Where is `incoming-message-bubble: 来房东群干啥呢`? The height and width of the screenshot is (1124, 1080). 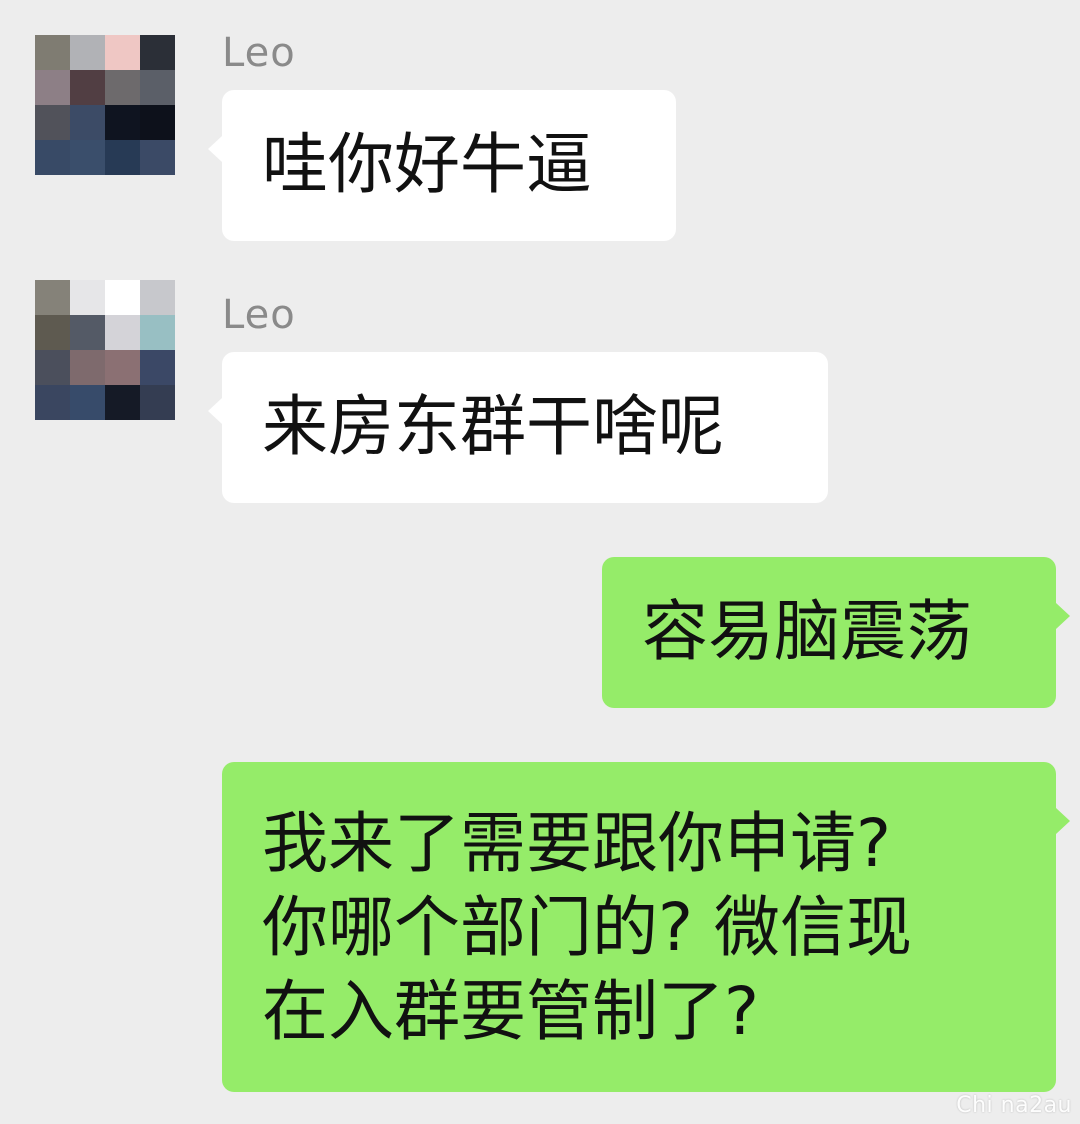 incoming-message-bubble: 来房东群干啥呢 is located at coordinates (518, 427).